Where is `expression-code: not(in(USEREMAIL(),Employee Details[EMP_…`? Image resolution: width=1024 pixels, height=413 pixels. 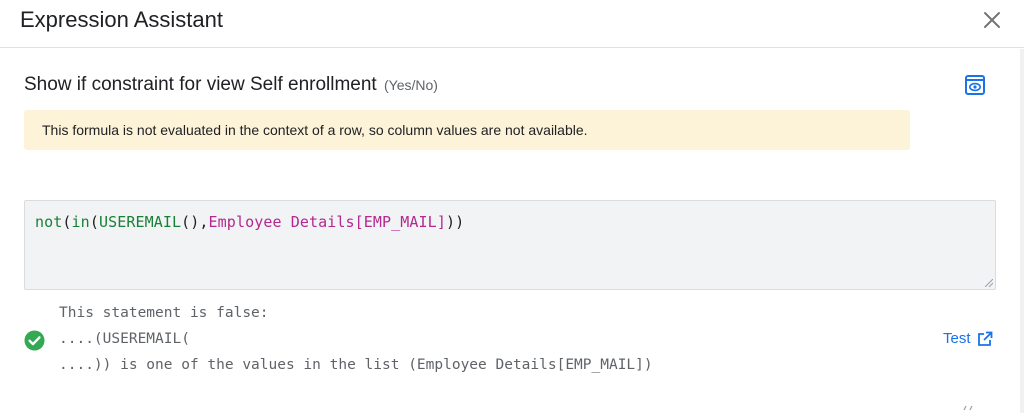
expression-code: not(in(USEREMAIL(),Employee Details[EMP_… is located at coordinates (249, 222).